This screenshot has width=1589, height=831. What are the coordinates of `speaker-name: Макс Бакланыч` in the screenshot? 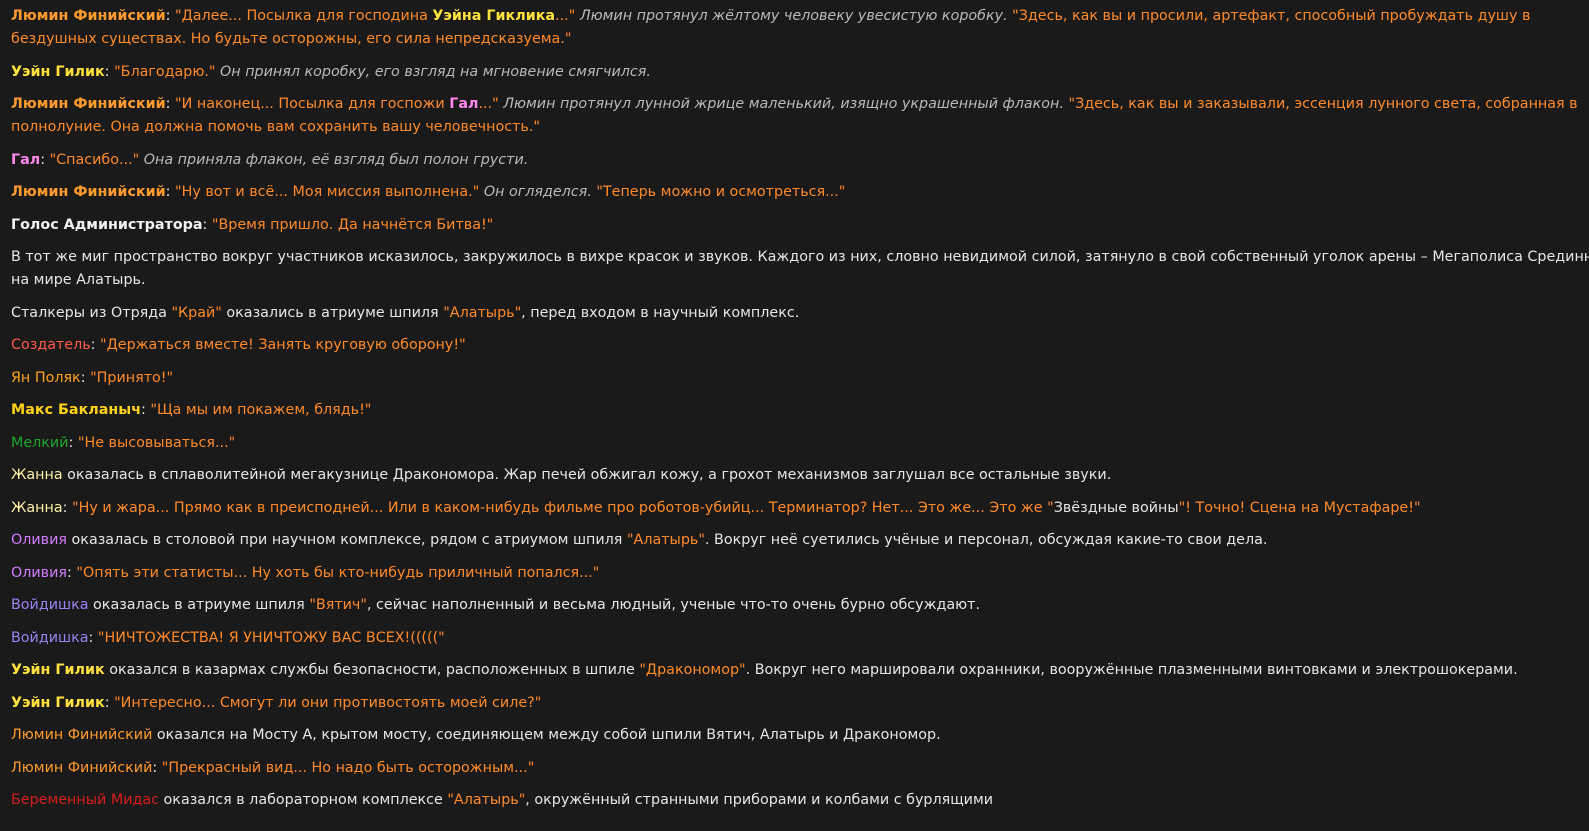 It's located at (76, 410).